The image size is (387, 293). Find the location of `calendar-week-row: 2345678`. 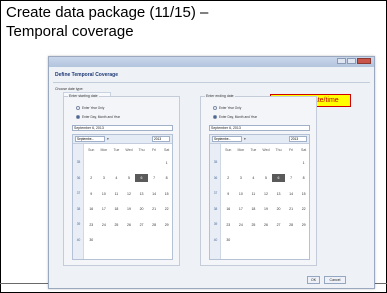

calendar-week-row: 2345678 is located at coordinates (266, 179).